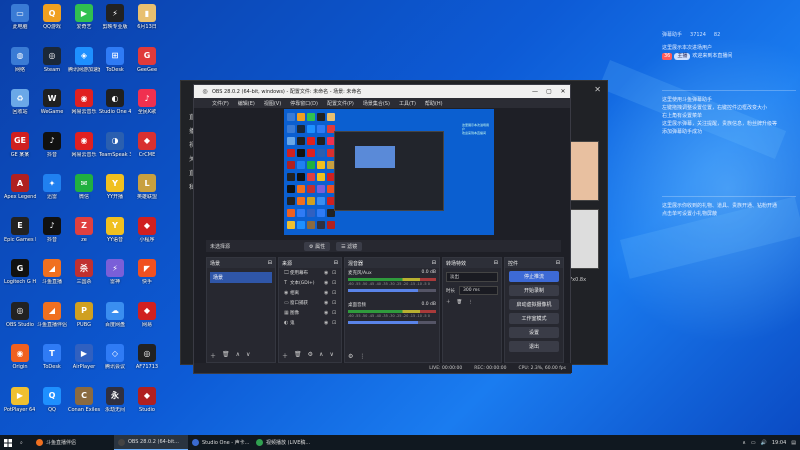 This screenshot has width=800, height=450. I want to click on desktop-icon: ☁ 百度网盘, so click(115, 314).